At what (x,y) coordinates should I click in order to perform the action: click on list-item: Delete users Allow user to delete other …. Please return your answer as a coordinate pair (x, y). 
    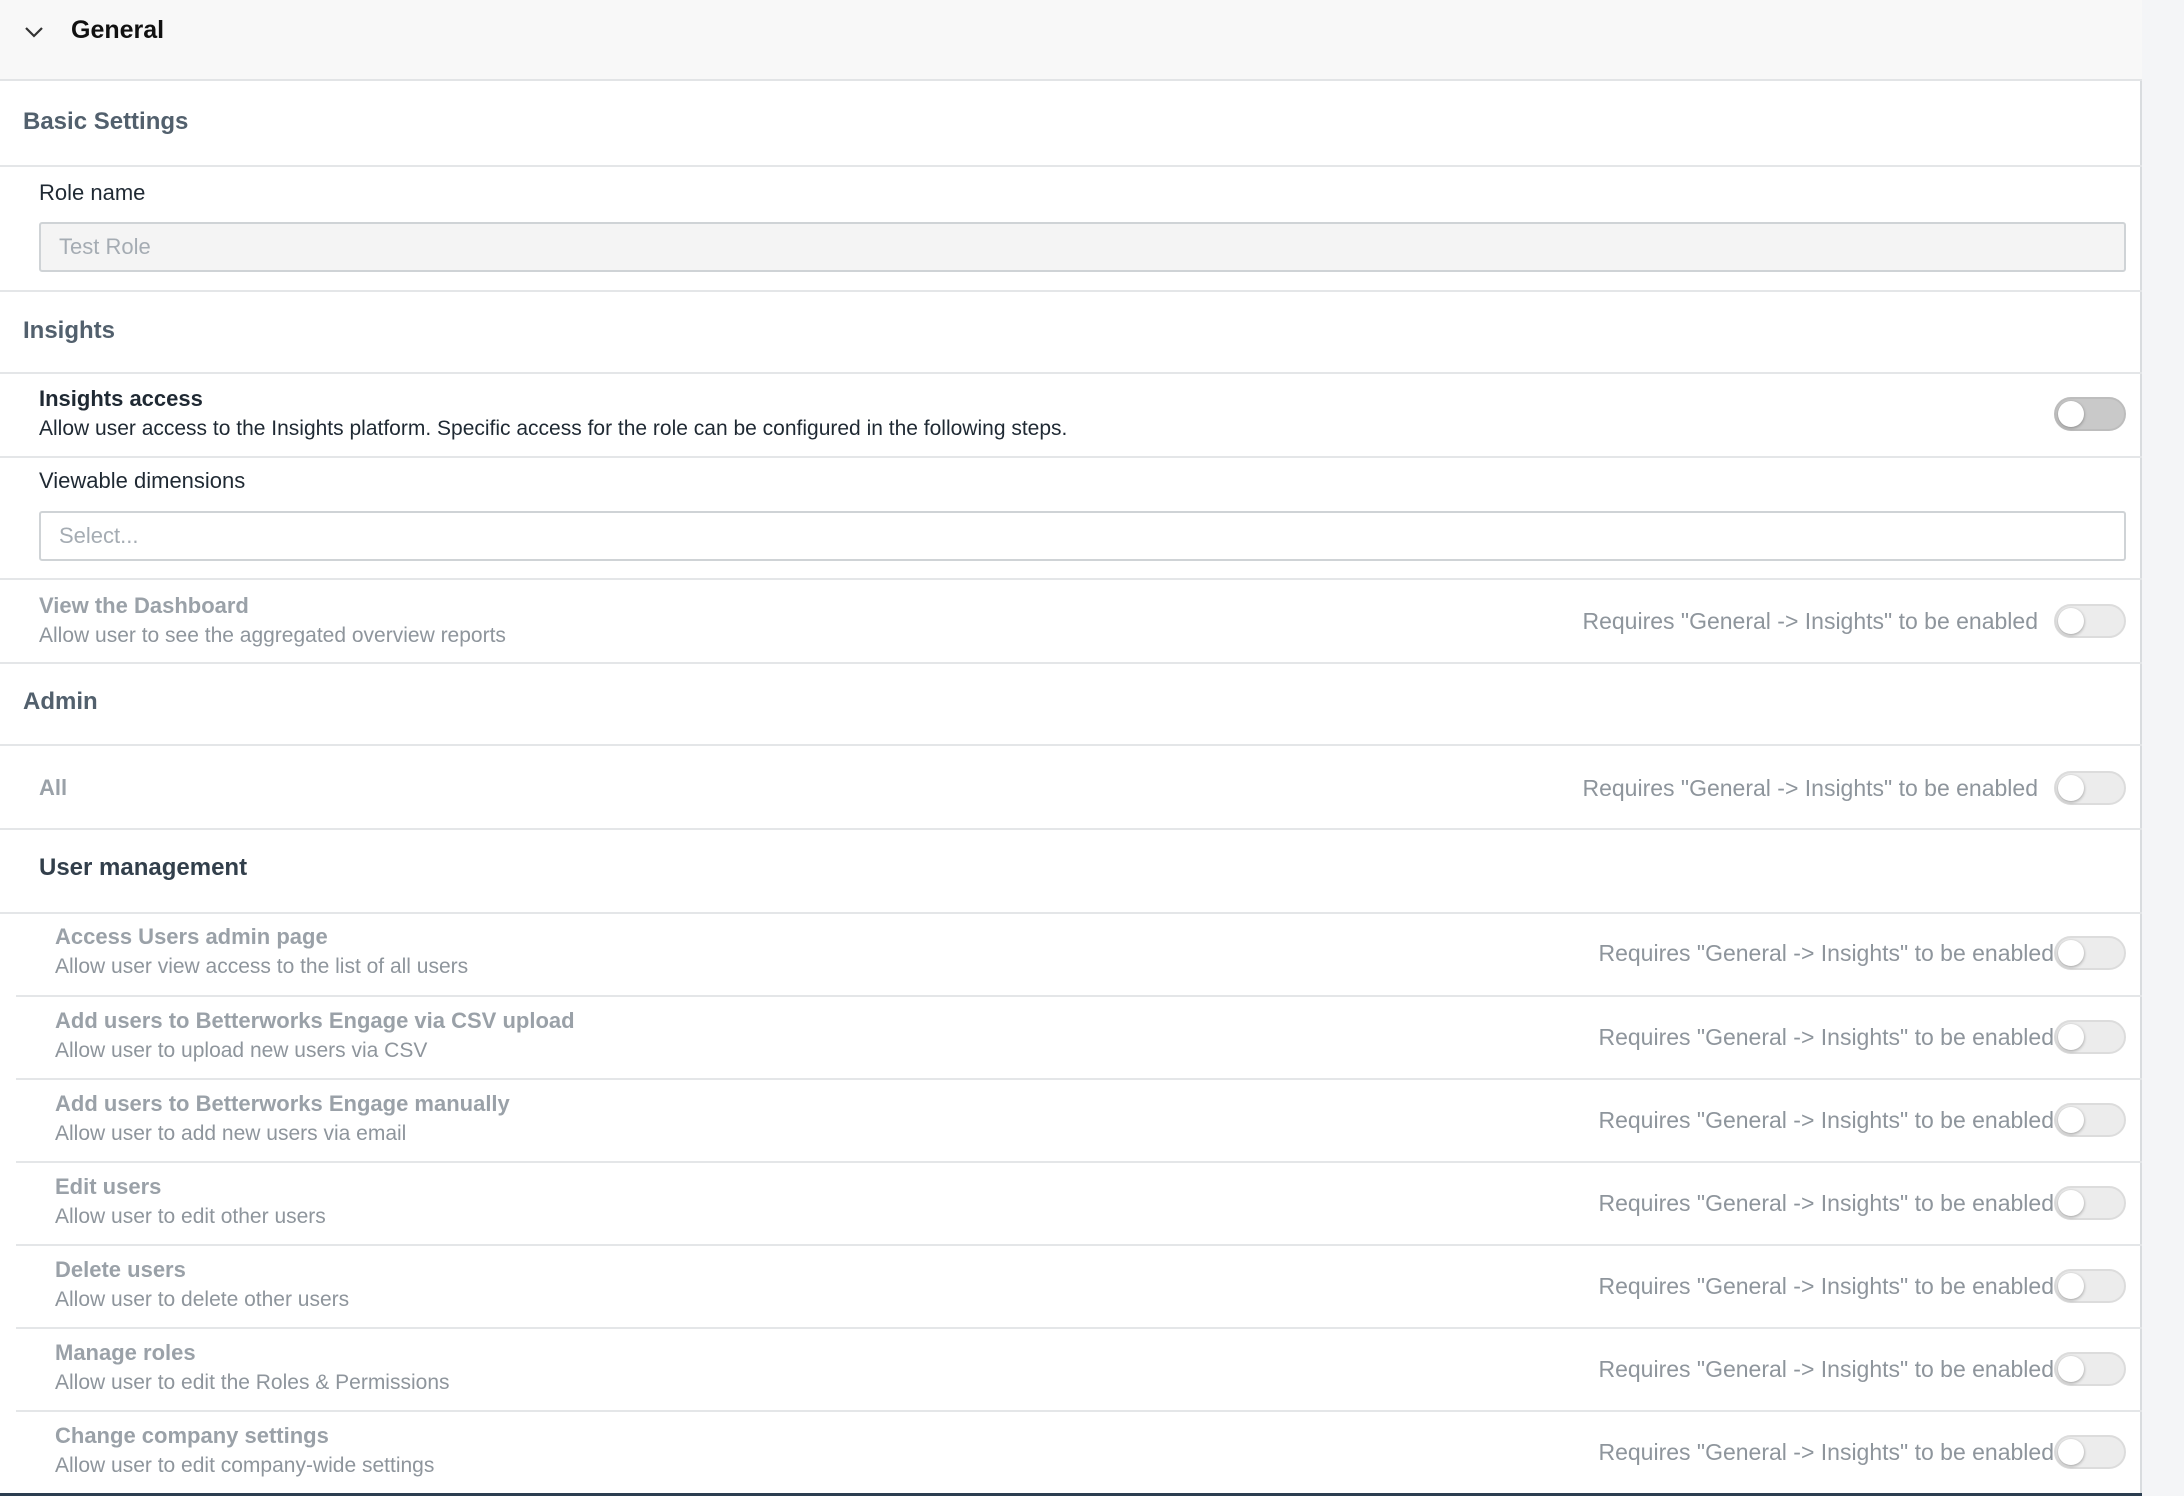
    Looking at the image, I should click on (1079, 1287).